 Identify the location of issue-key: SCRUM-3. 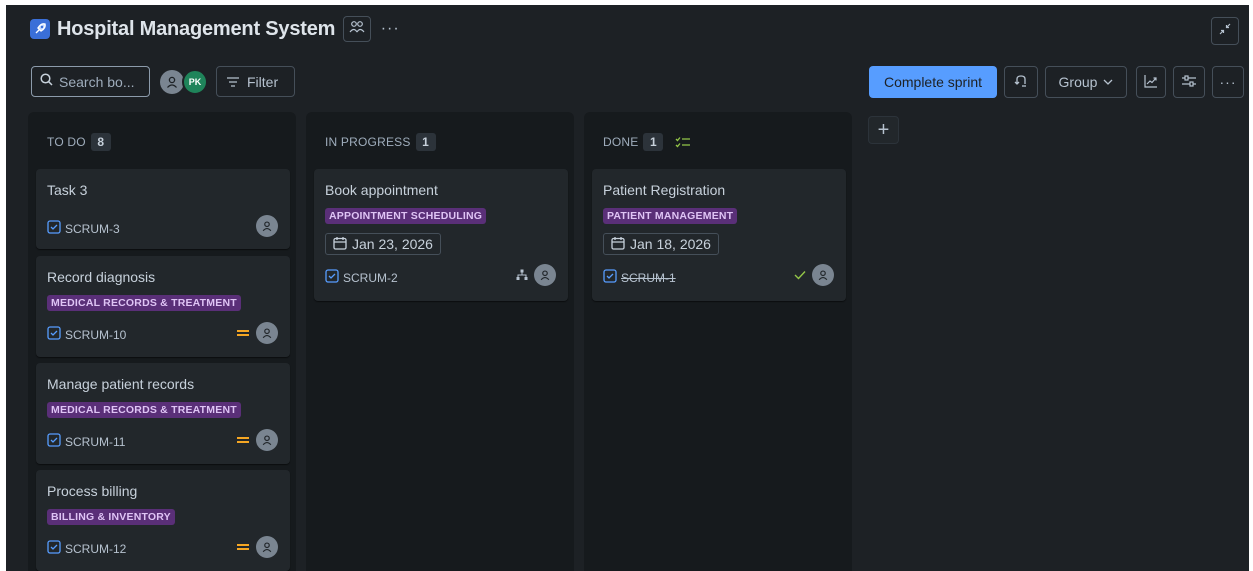
(83, 228).